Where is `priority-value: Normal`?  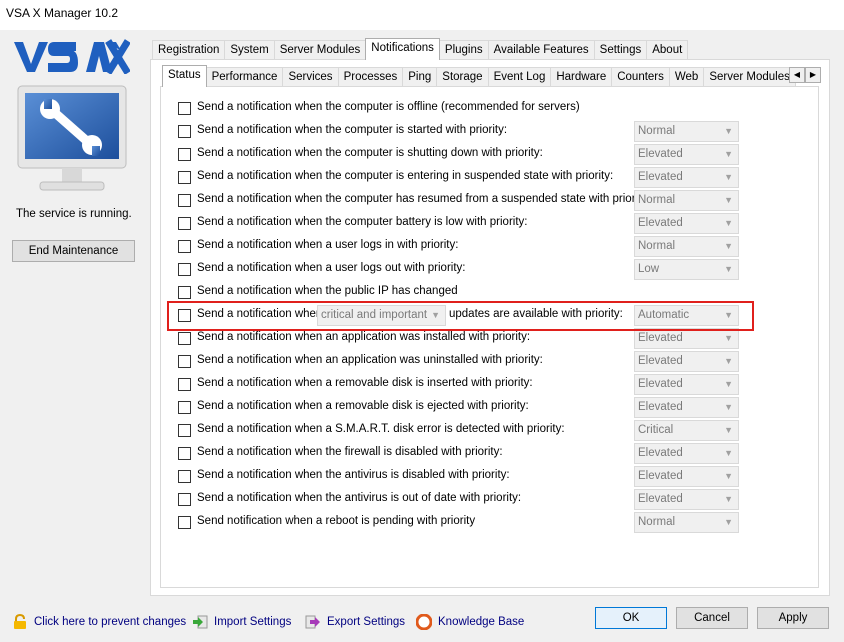
priority-value: Normal is located at coordinates (657, 131).